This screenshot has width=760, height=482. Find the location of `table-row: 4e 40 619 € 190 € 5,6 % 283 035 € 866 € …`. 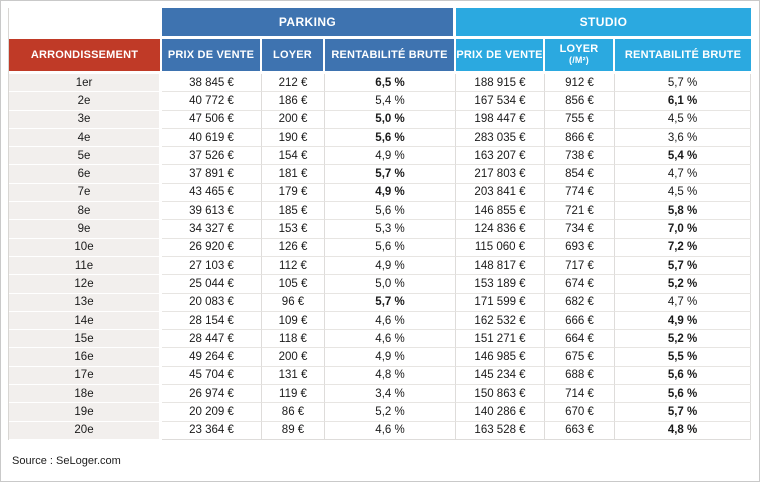

table-row: 4e 40 619 € 190 € 5,6 % 283 035 € 866 € … is located at coordinates (380, 138).